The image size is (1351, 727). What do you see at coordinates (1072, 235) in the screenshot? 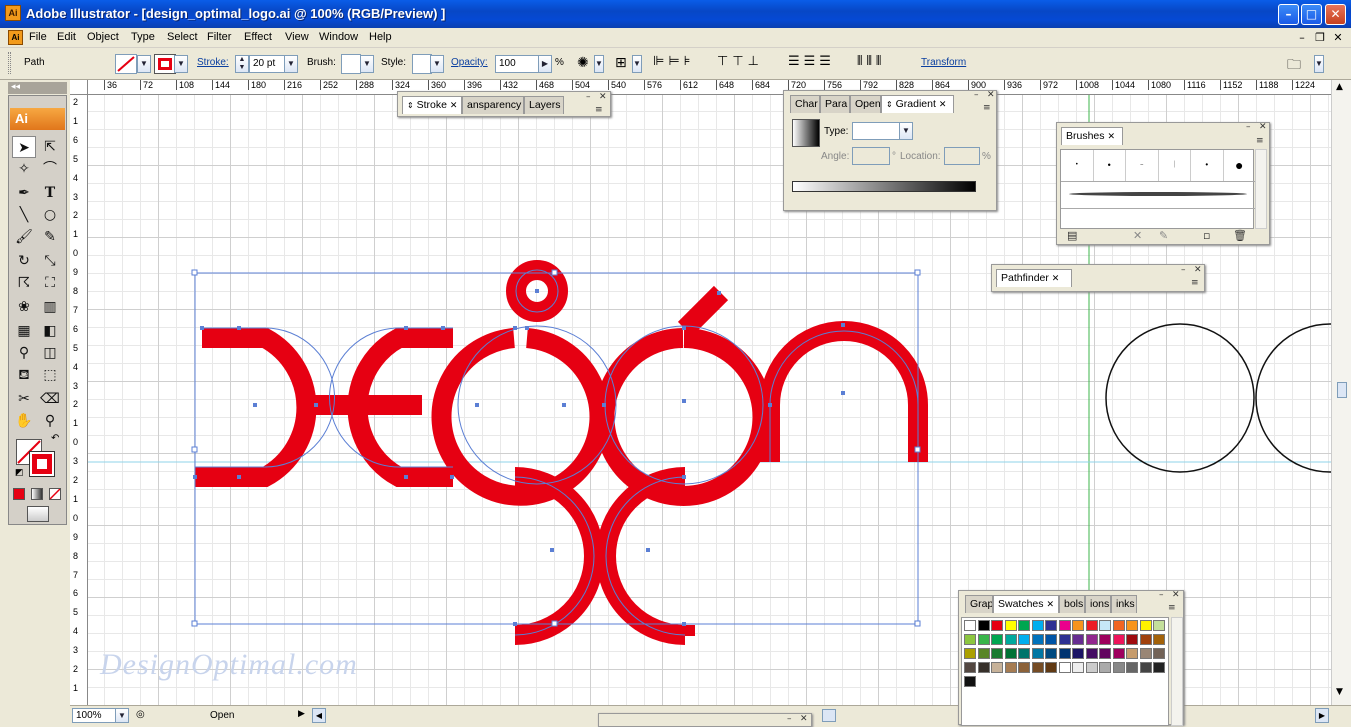
I see `brush-libraries-icon: ▤` at bounding box center [1072, 235].